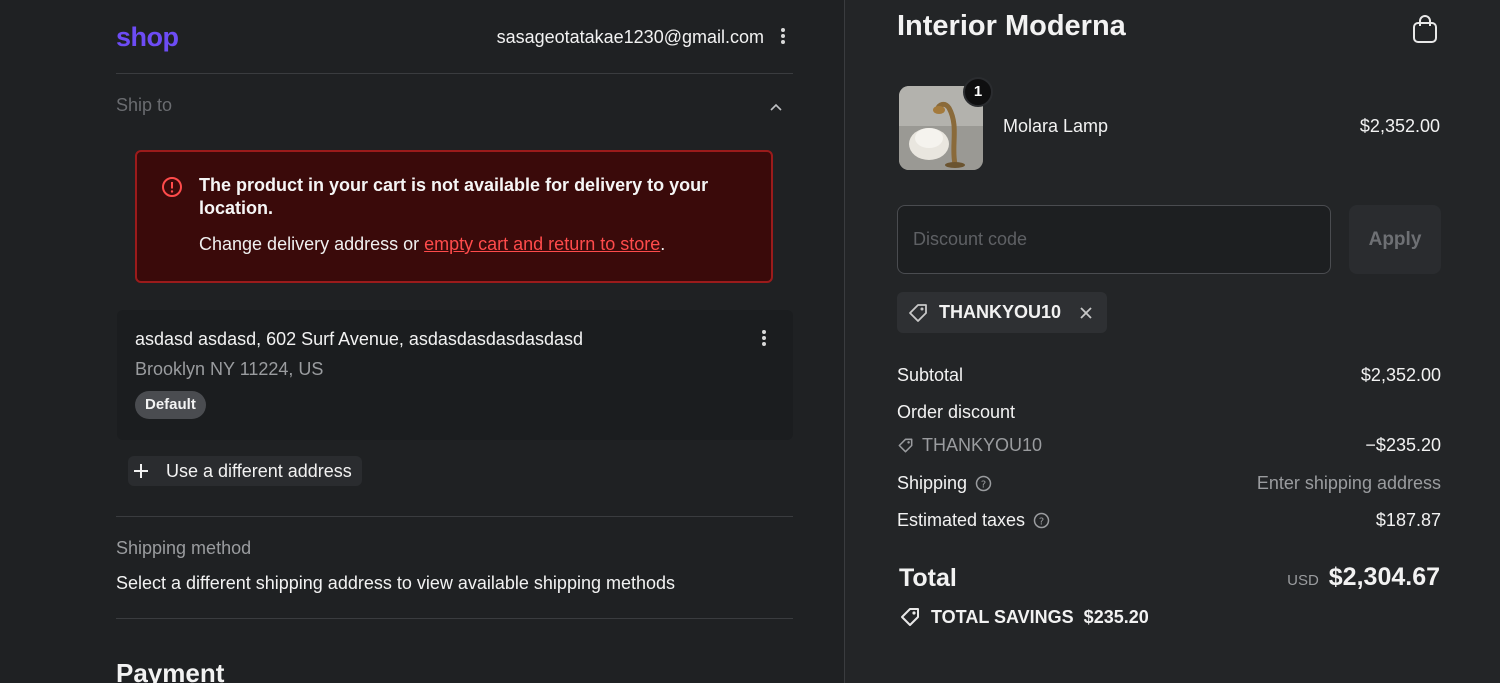  I want to click on shipping-label: Shipping, so click(932, 483).